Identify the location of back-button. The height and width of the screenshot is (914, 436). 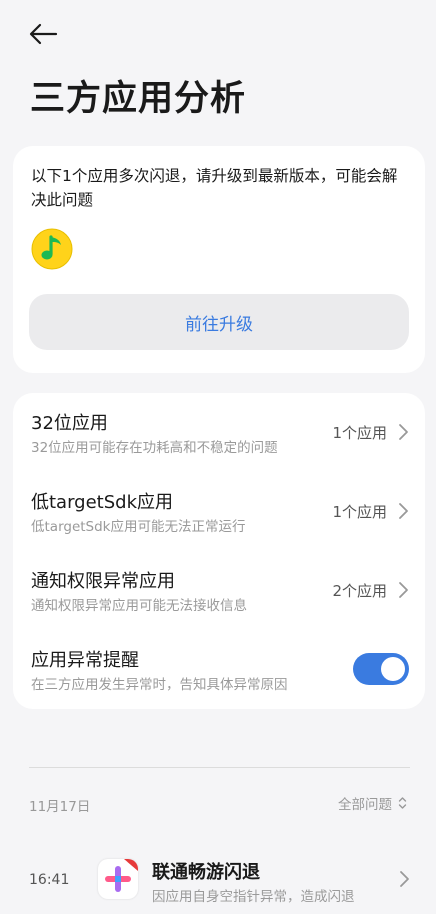
(43, 34).